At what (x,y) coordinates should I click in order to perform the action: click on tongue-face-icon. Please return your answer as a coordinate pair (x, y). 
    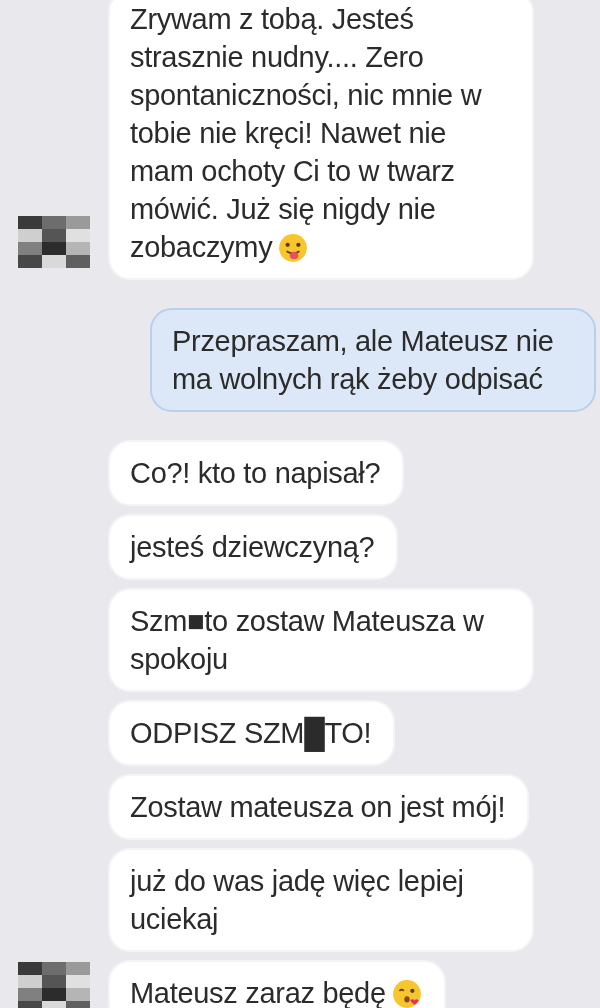
    Looking at the image, I should click on (293, 248).